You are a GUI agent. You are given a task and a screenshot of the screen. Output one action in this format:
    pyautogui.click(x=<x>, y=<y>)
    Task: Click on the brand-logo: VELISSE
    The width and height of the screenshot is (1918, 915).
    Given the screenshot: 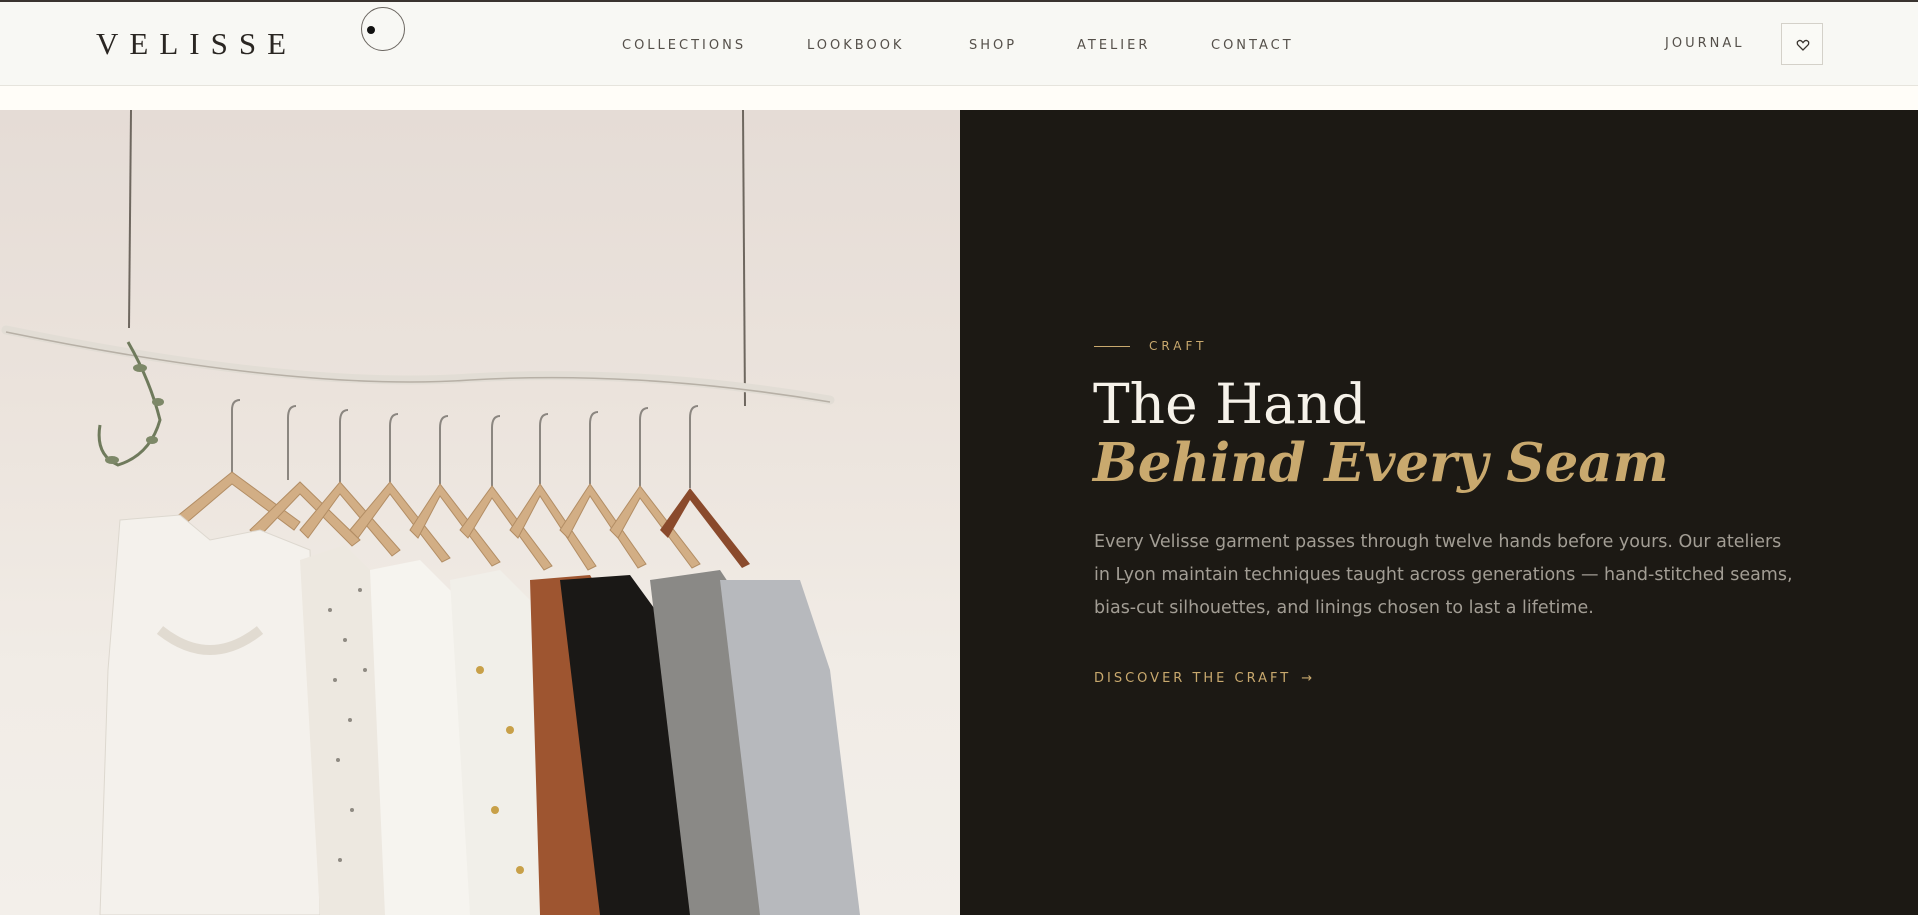 What is the action you would take?
    pyautogui.click(x=196, y=44)
    